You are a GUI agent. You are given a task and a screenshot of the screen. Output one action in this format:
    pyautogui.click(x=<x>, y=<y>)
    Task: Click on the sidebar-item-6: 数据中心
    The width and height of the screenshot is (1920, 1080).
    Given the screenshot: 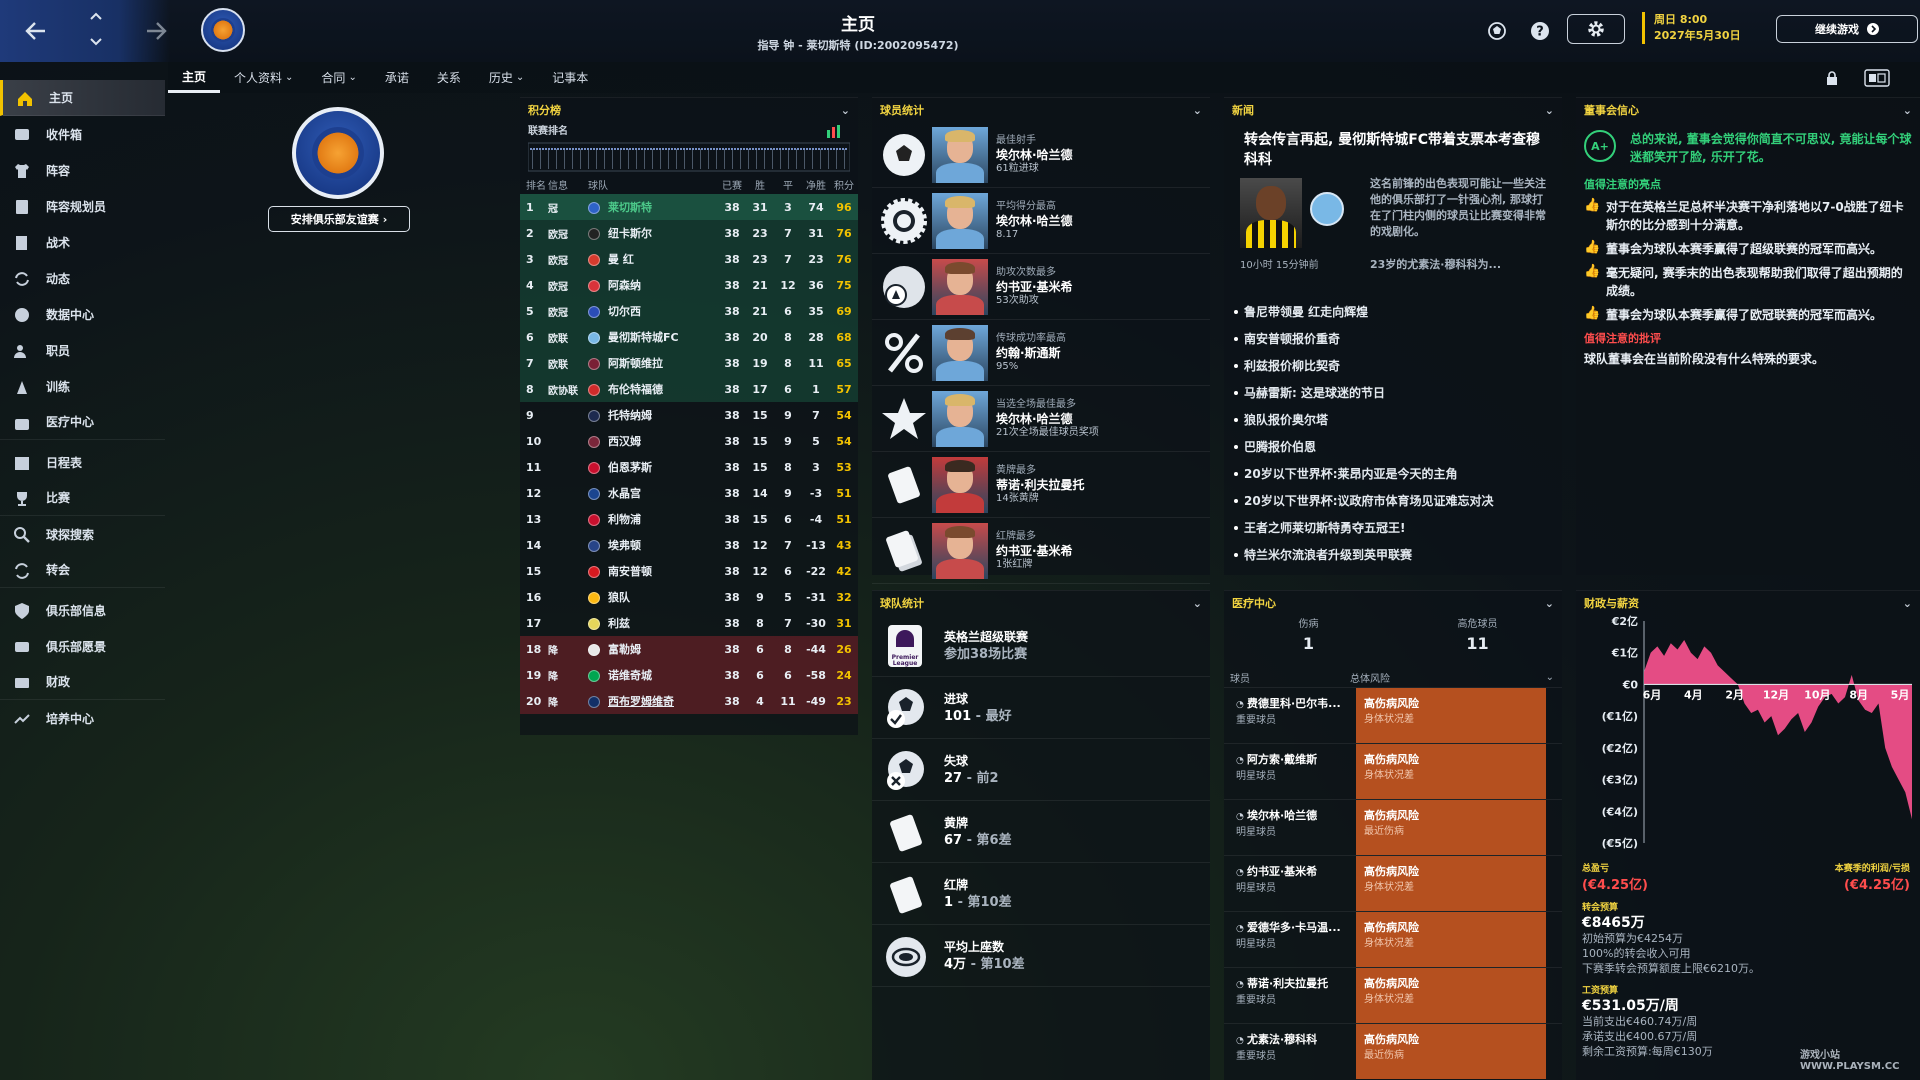 What is the action you would take?
    pyautogui.click(x=82, y=314)
    